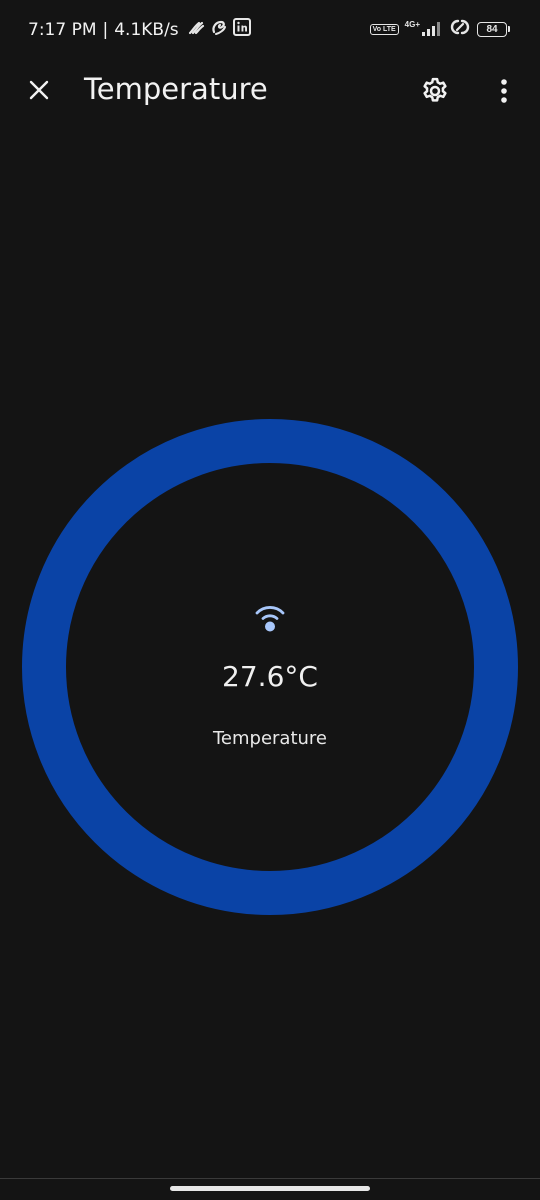  I want to click on battery-level: 84, so click(492, 29).